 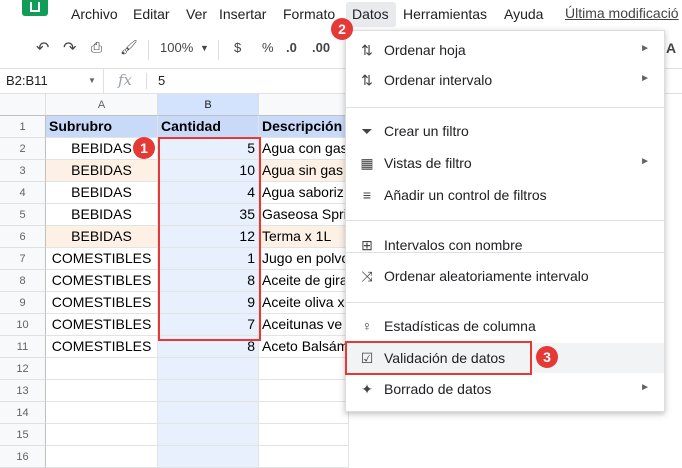 I want to click on table-header-cell: Cantidad, so click(x=208, y=127).